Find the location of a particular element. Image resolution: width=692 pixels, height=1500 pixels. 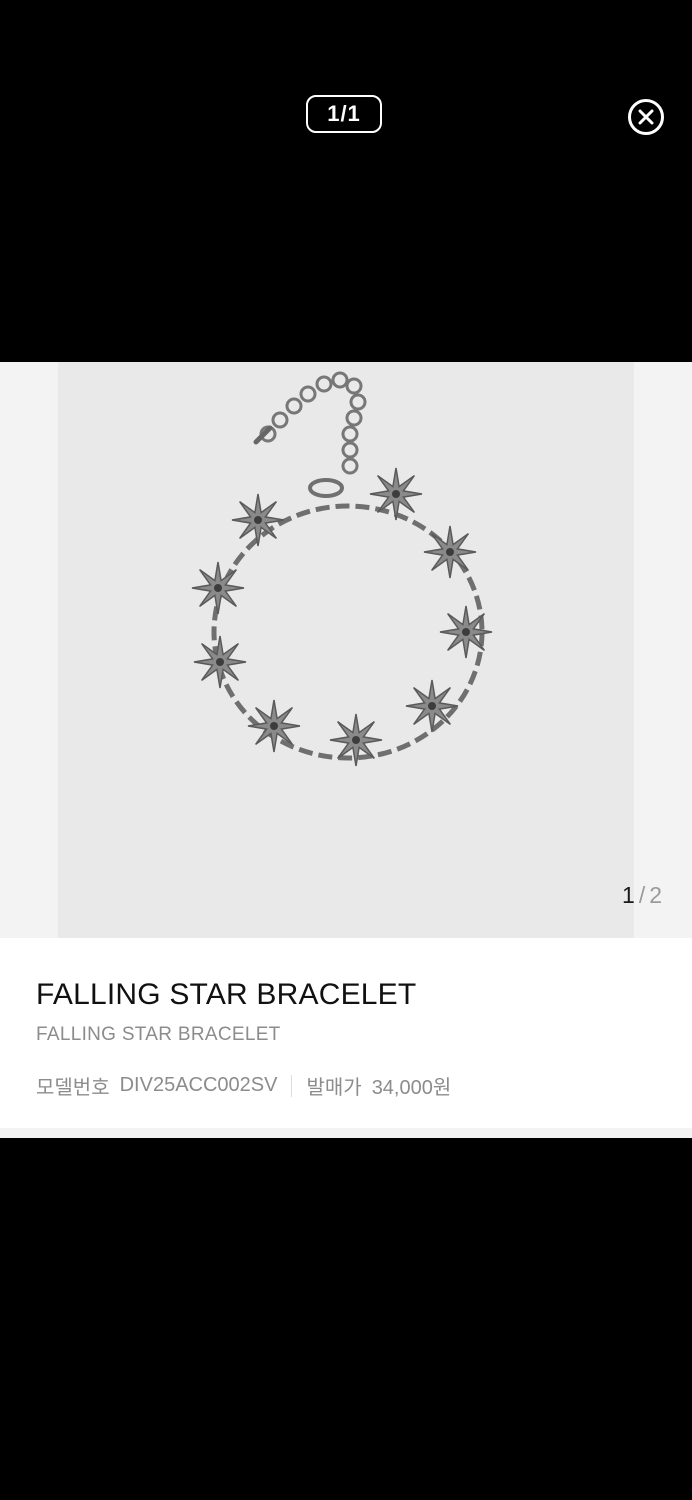

product-meta: 모델번호 DIV25ACC002SV 발매가 34,000원 is located at coordinates (243, 1085).